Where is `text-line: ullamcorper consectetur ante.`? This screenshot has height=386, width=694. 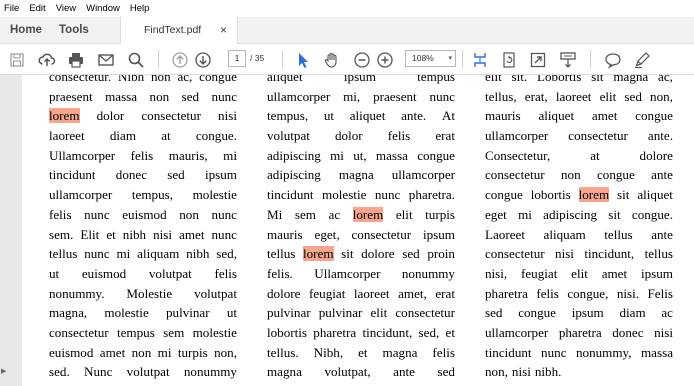
text-line: ullamcorper consectetur ante. is located at coordinates (579, 136).